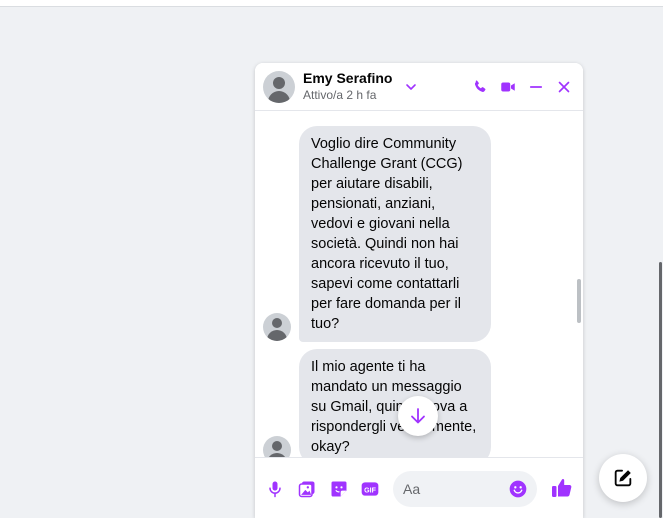 The image size is (663, 518). I want to click on scroll-to-bottom-button, so click(418, 416).